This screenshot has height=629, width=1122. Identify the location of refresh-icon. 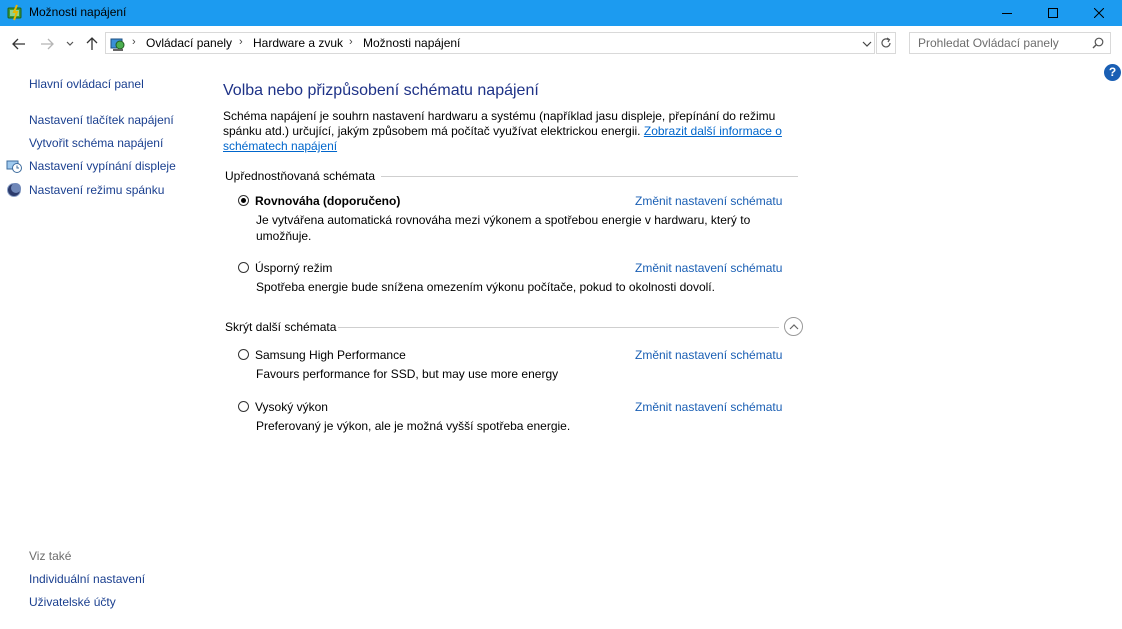
(886, 42).